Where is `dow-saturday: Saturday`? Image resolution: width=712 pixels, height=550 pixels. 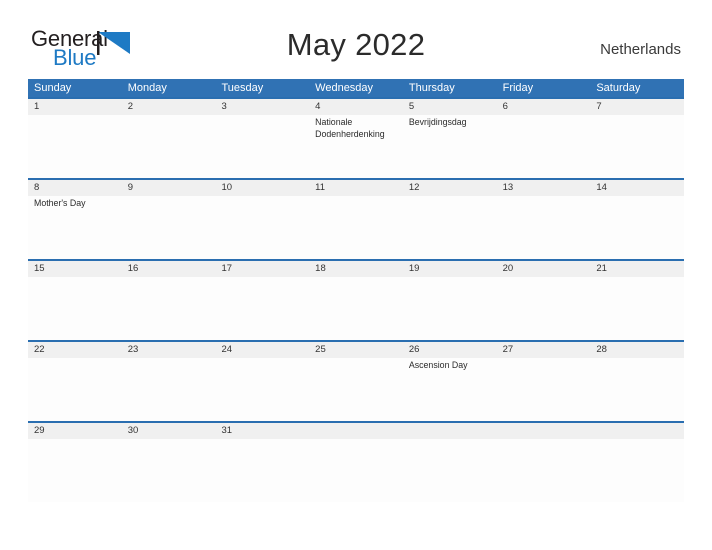
dow-saturday: Saturday is located at coordinates (618, 88).